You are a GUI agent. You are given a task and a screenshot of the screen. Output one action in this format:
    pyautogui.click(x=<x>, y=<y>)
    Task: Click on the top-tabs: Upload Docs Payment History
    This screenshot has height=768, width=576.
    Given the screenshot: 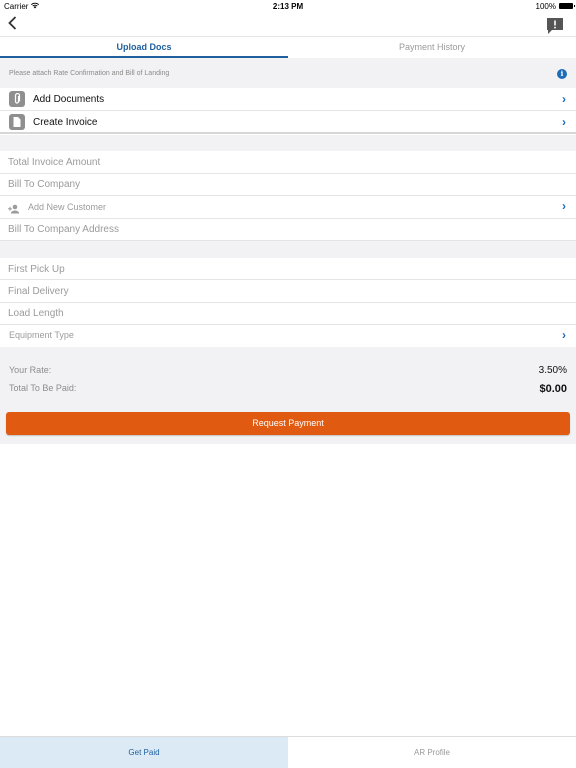 What is the action you would take?
    pyautogui.click(x=288, y=47)
    